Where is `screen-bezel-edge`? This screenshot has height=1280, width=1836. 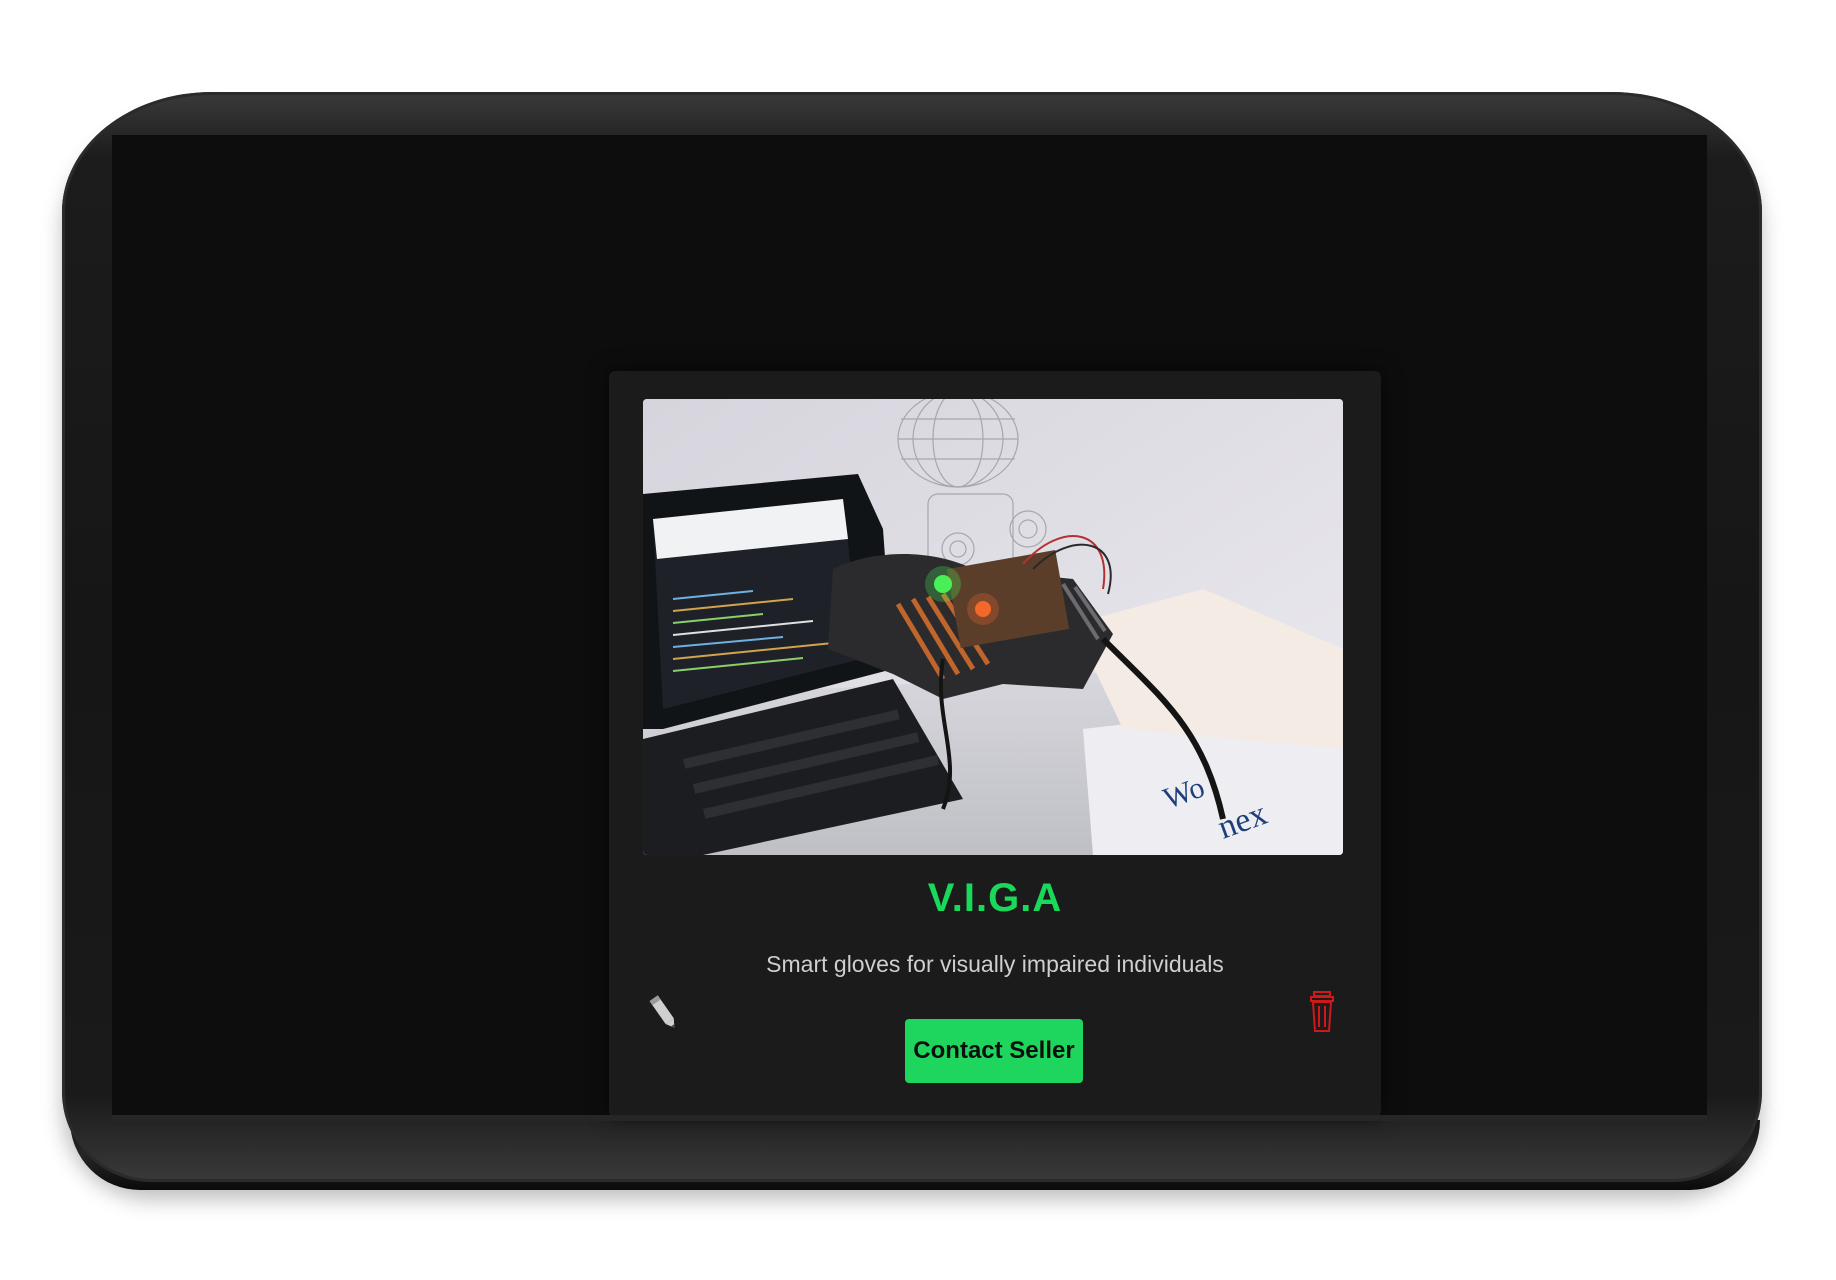 screen-bezel-edge is located at coordinates (909, 1118).